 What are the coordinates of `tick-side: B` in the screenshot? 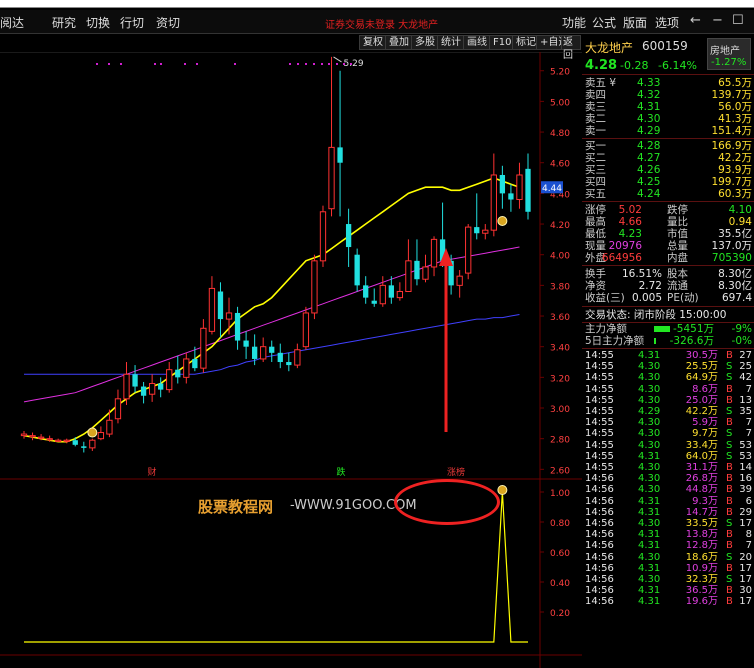 It's located at (729, 479).